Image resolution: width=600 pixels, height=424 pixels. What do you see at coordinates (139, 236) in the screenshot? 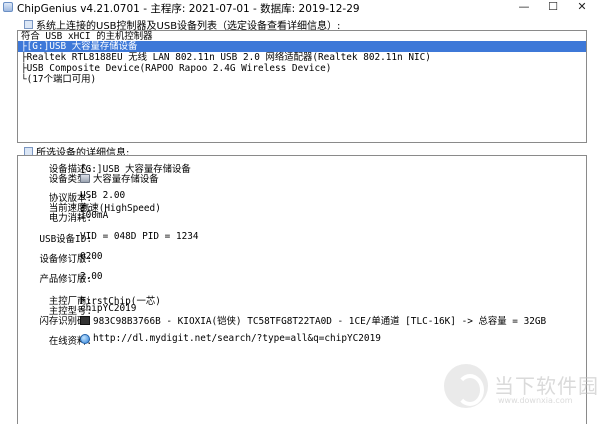
I see `detail-value: VID = 048D PID = 1234` at bounding box center [139, 236].